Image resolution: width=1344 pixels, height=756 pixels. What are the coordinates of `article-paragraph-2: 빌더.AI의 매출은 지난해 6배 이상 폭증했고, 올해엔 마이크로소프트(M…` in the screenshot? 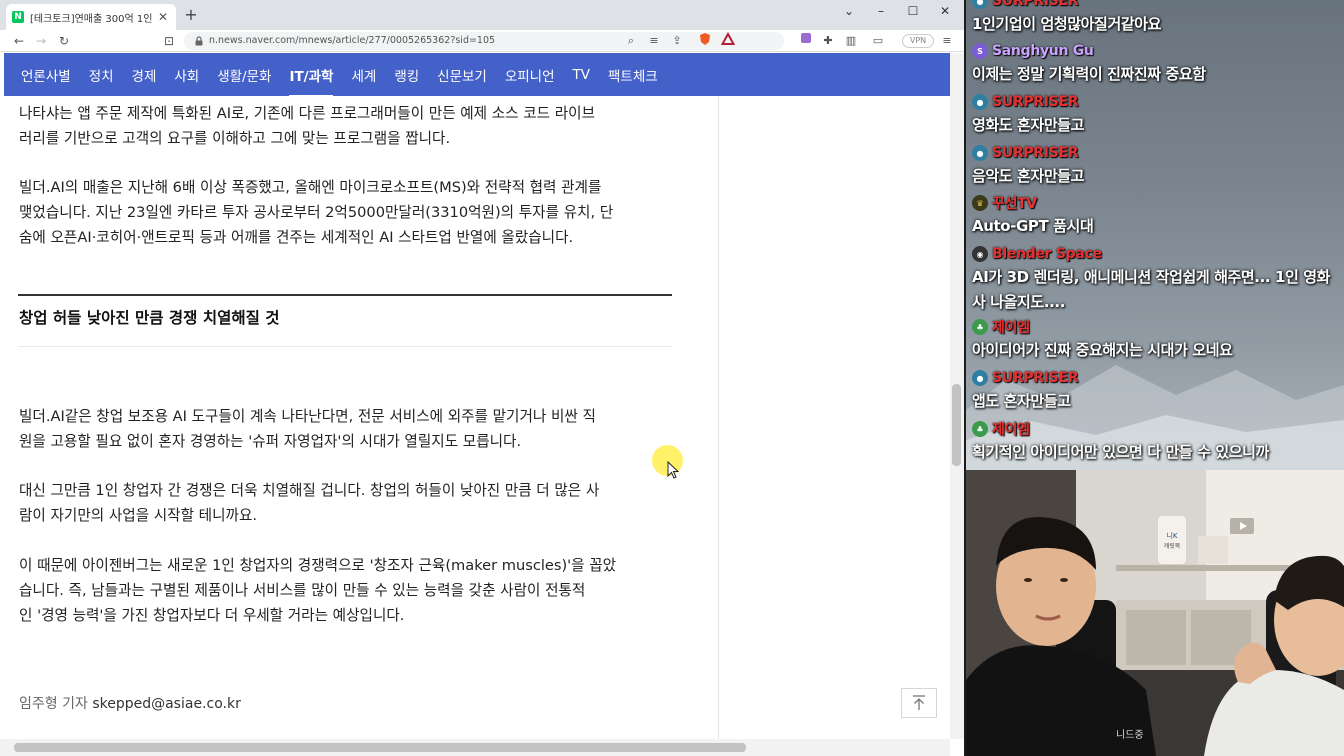 It's located at (316, 212).